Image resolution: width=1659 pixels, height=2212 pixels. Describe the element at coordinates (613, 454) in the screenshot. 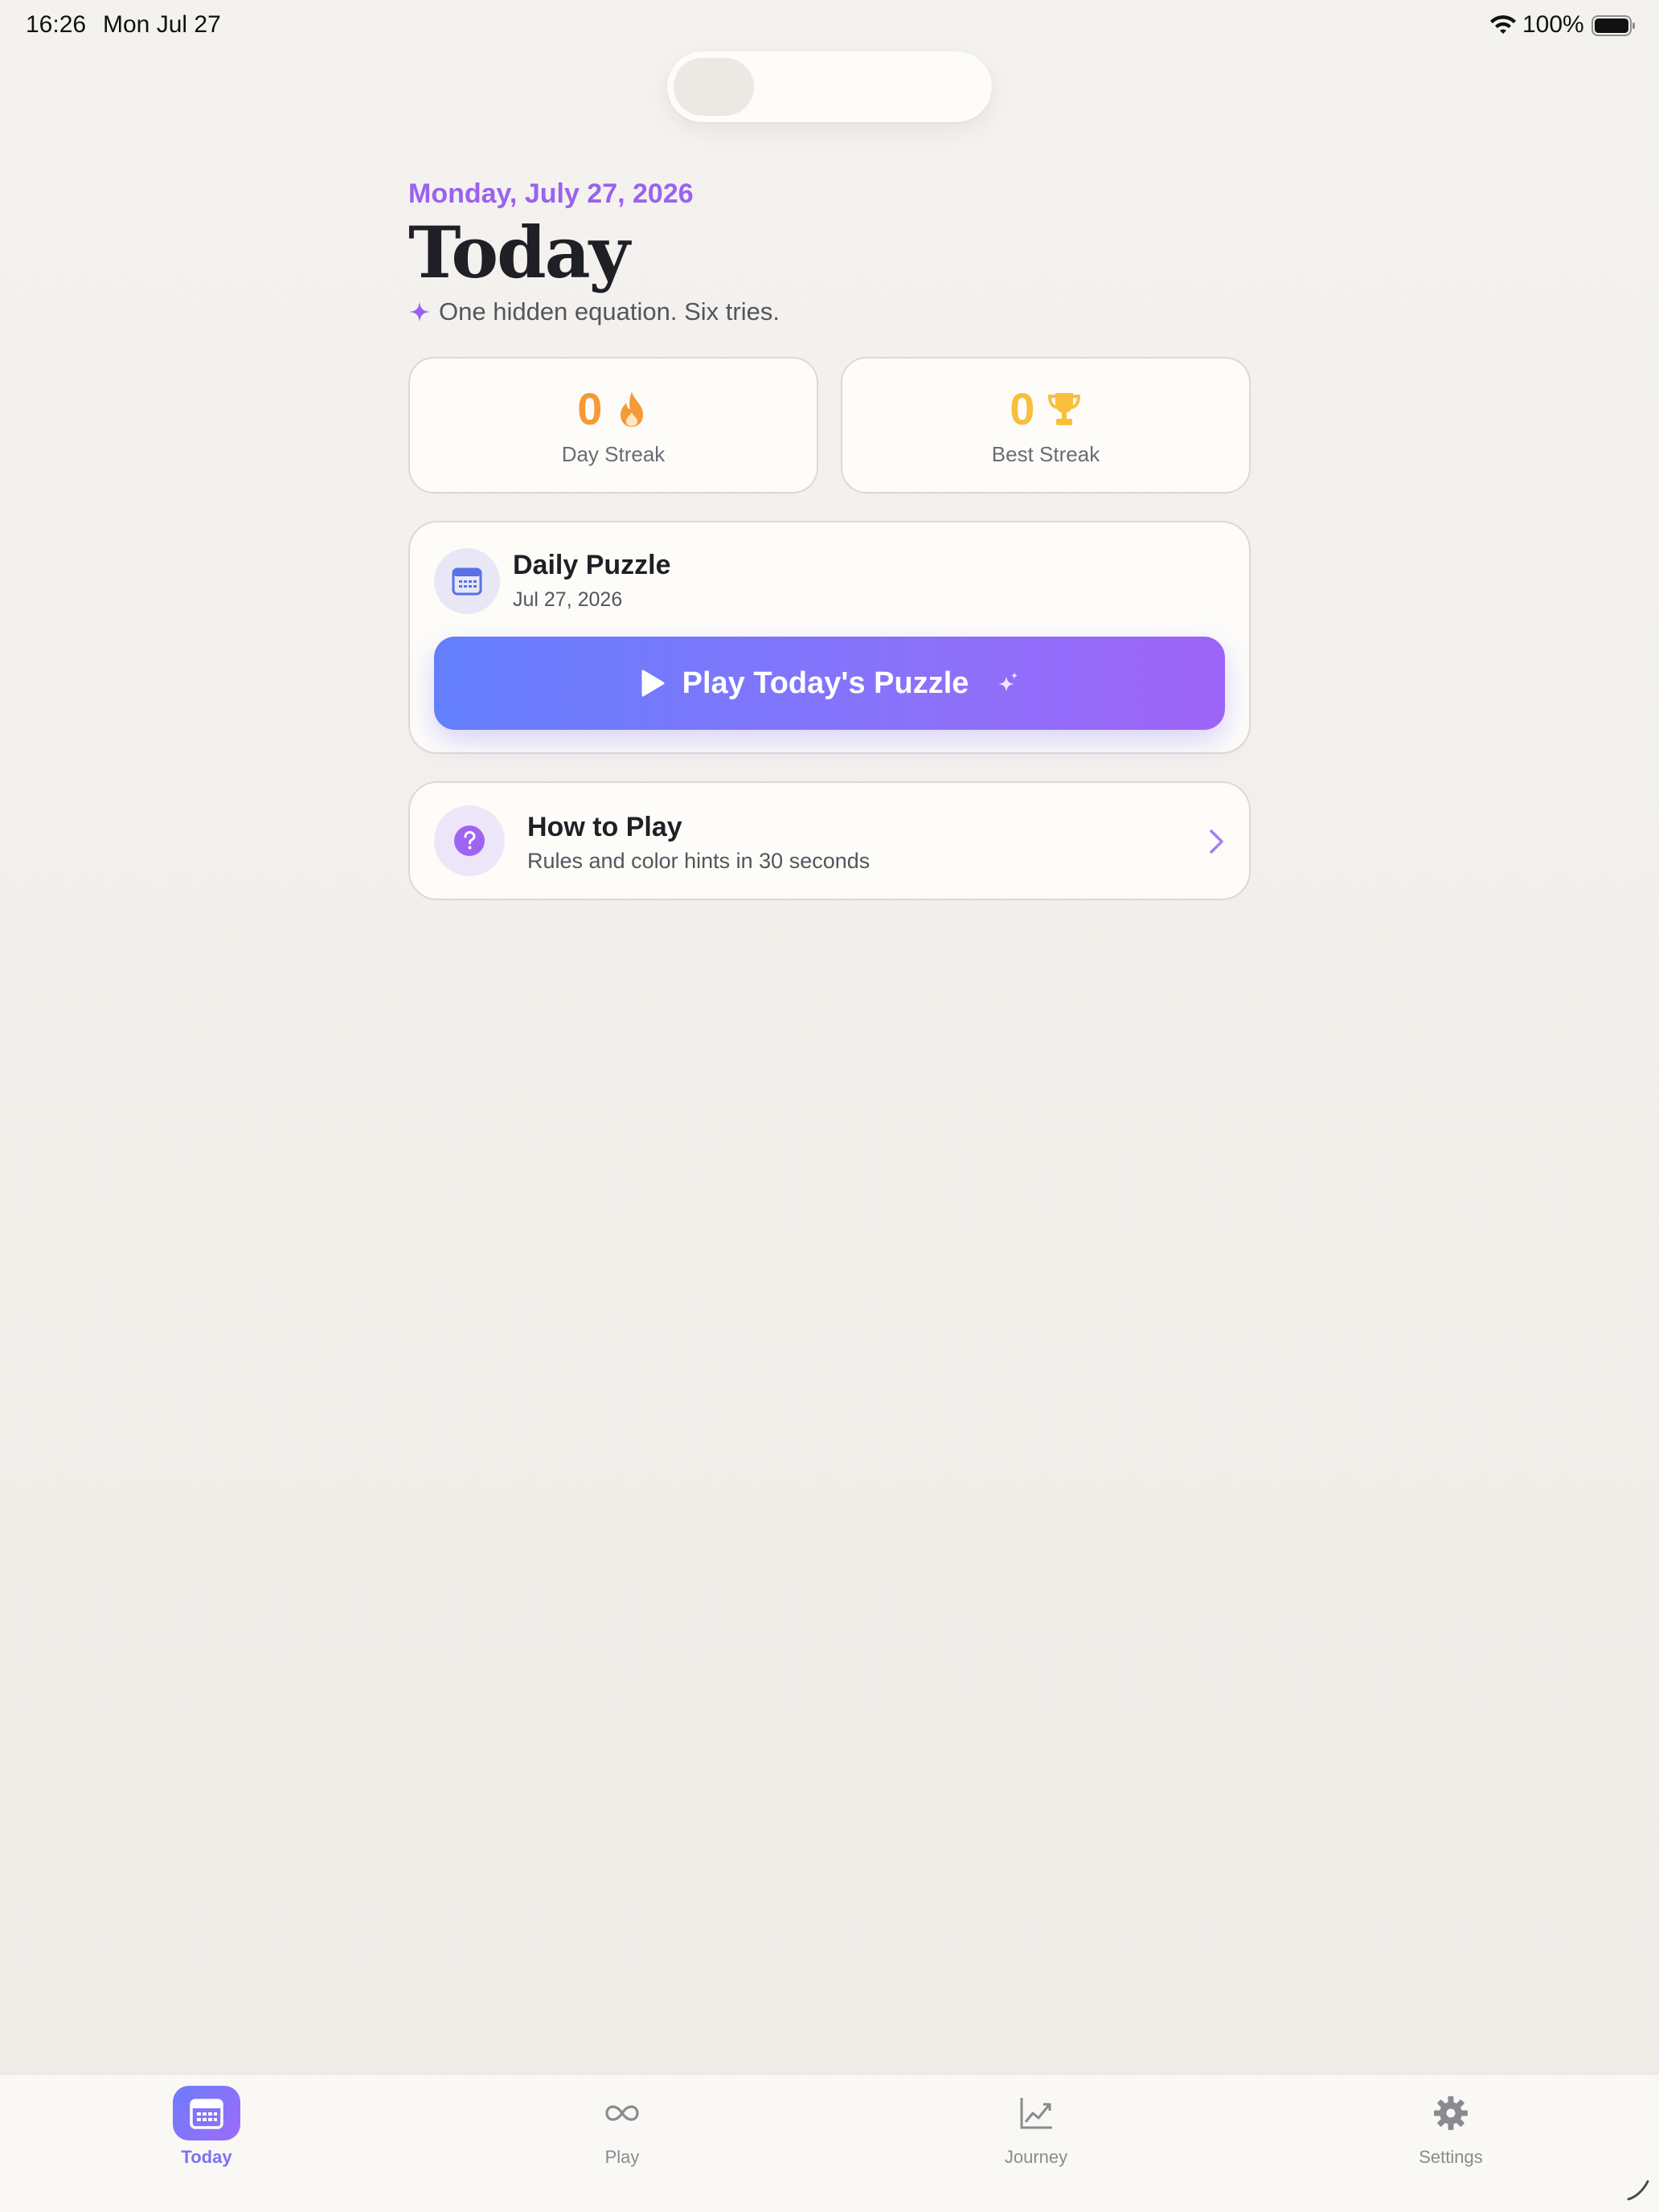

I see `day-streak-label: Day Streak` at that location.